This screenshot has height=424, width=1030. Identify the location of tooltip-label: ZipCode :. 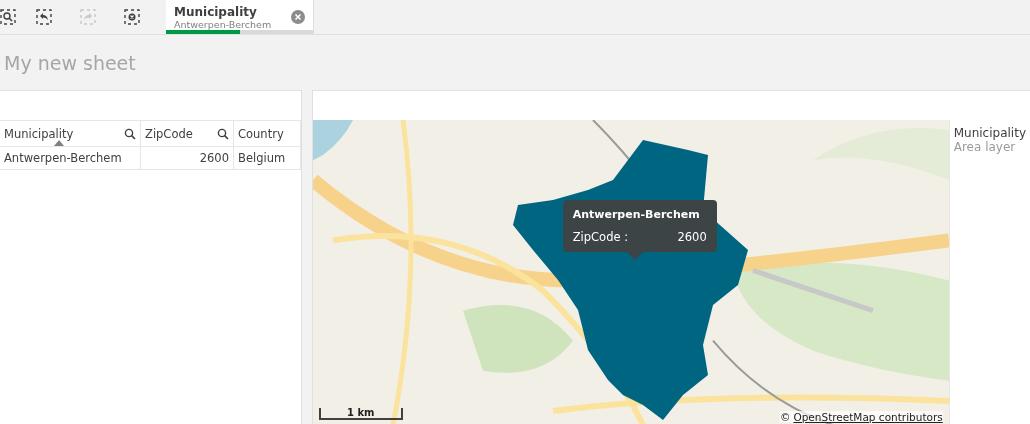
(600, 237).